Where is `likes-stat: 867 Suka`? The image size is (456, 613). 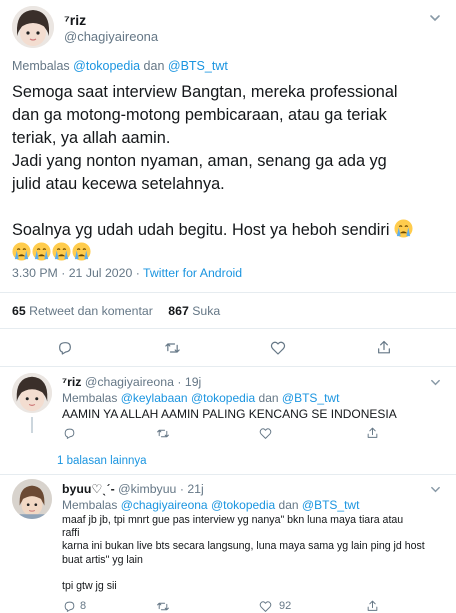 likes-stat: 867 Suka is located at coordinates (194, 311).